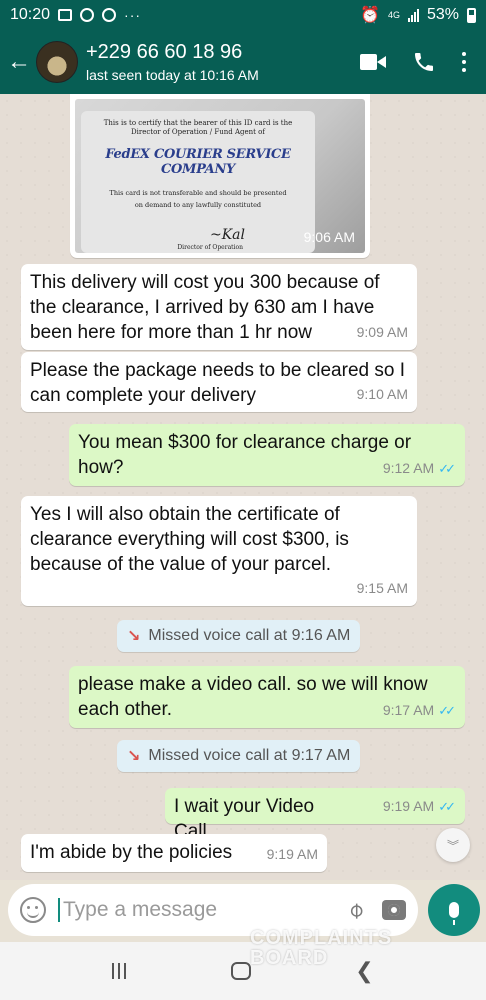  What do you see at coordinates (464, 62) in the screenshot?
I see `overflow-menu-icon` at bounding box center [464, 62].